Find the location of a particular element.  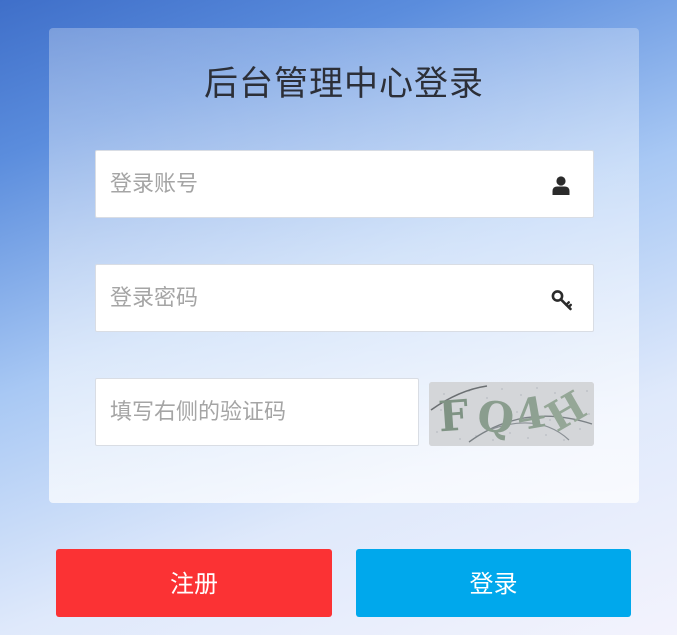

password-field is located at coordinates (344, 298).